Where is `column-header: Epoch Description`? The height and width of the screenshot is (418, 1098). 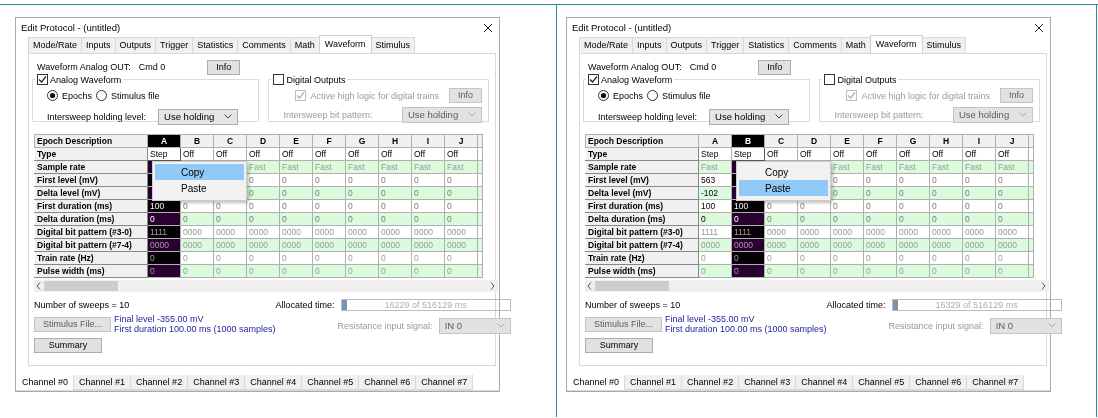 column-header: Epoch Description is located at coordinates (642, 141).